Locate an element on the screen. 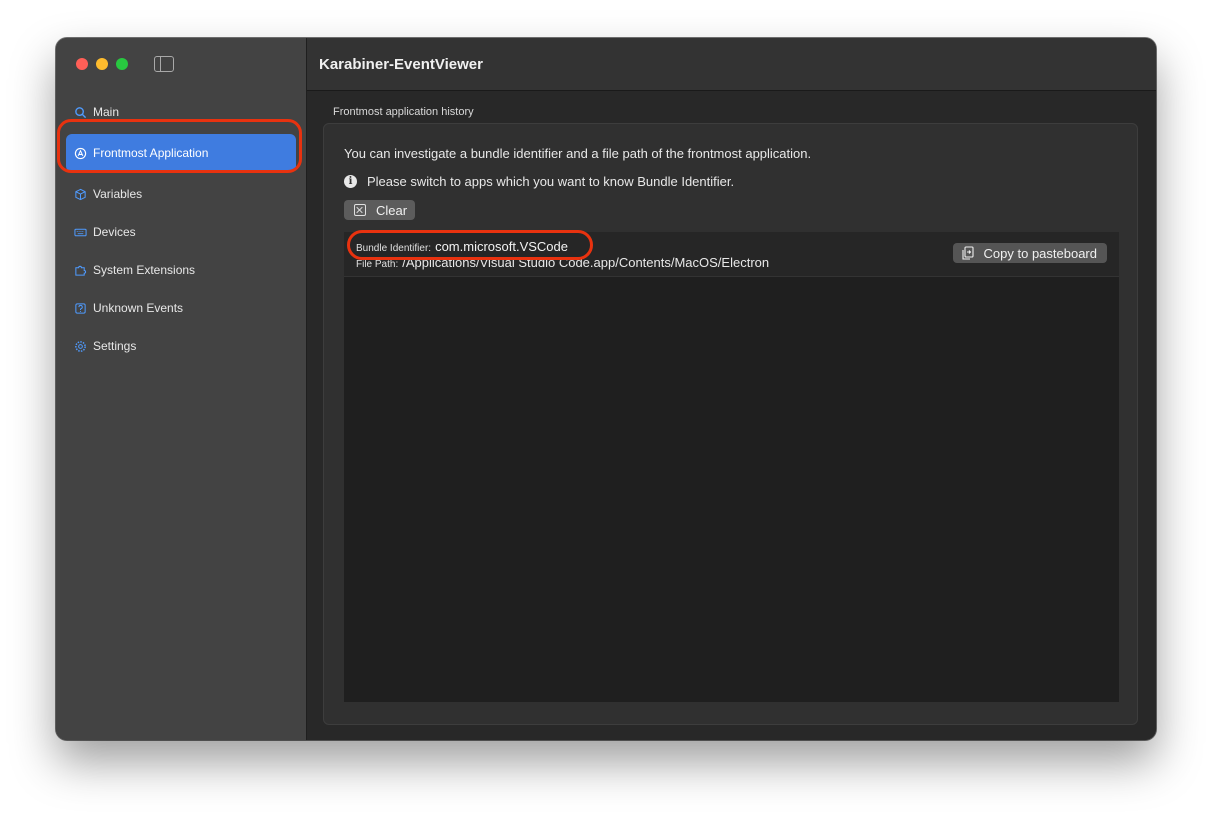 The image size is (1212, 814). copy-to-pasteboard-button: Copy to pasteboard is located at coordinates (1029, 253).